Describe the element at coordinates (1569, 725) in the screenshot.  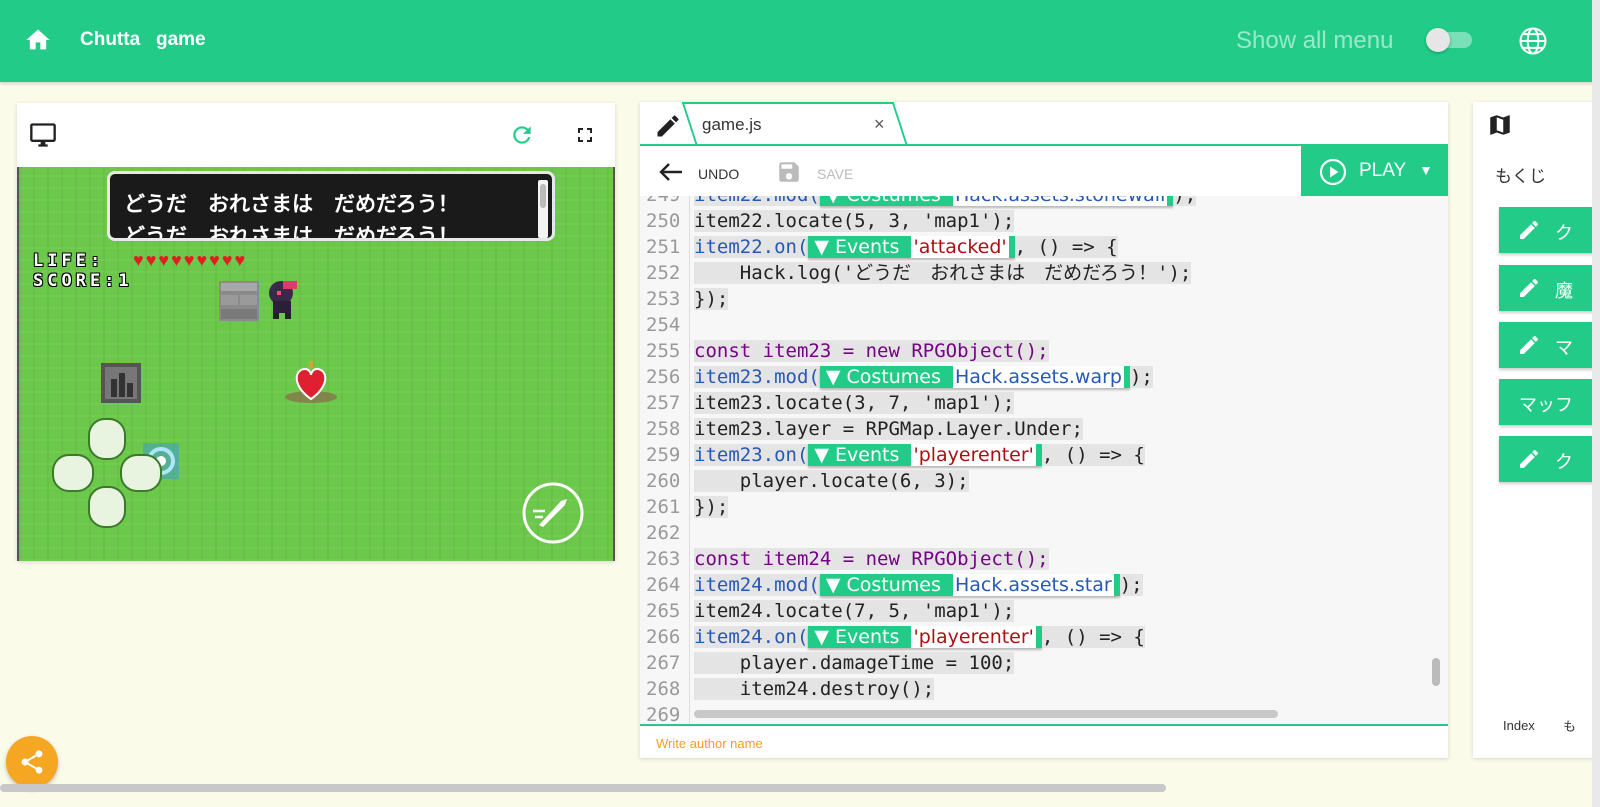
I see `index-tab-extra: も` at that location.